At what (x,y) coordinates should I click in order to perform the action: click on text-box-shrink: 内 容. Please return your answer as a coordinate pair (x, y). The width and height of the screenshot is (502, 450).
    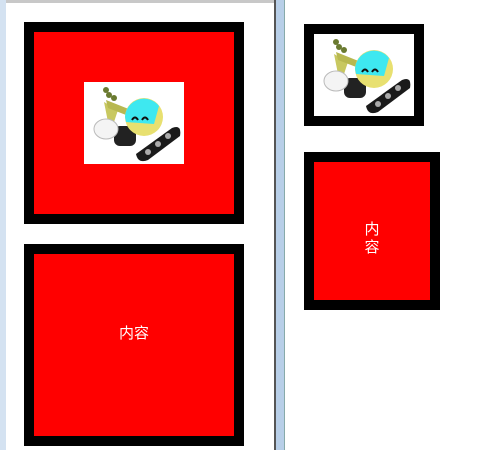
    Looking at the image, I should click on (372, 231).